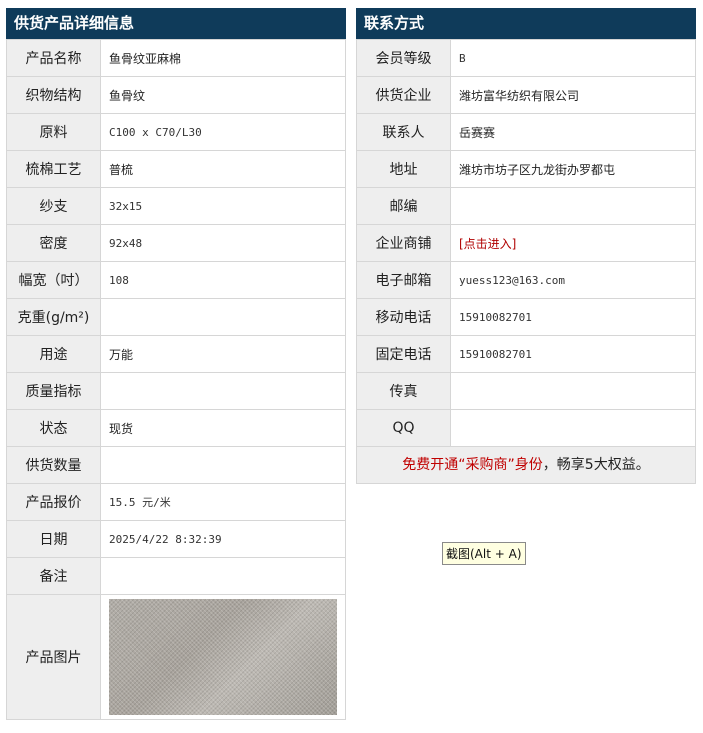  Describe the element at coordinates (573, 58) in the screenshot. I see `member-level-value: B` at that location.